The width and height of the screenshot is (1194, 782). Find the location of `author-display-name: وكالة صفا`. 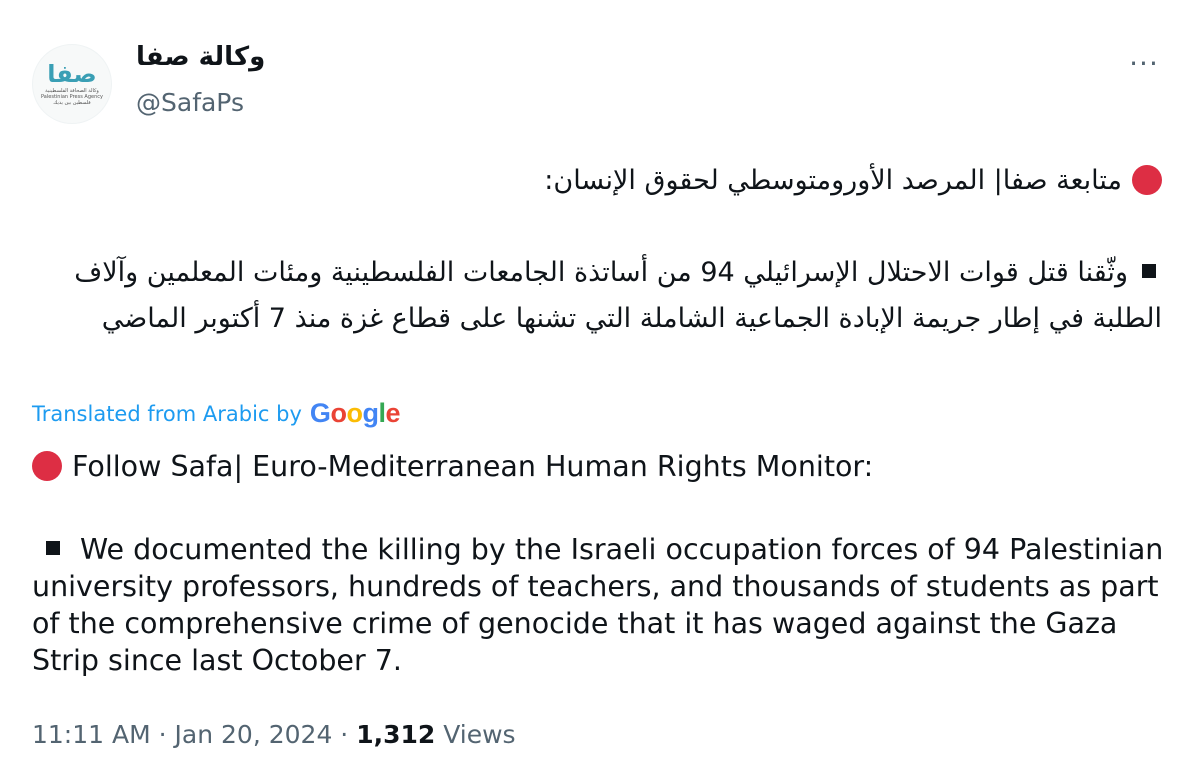

author-display-name: وكالة صفا is located at coordinates (200, 57).